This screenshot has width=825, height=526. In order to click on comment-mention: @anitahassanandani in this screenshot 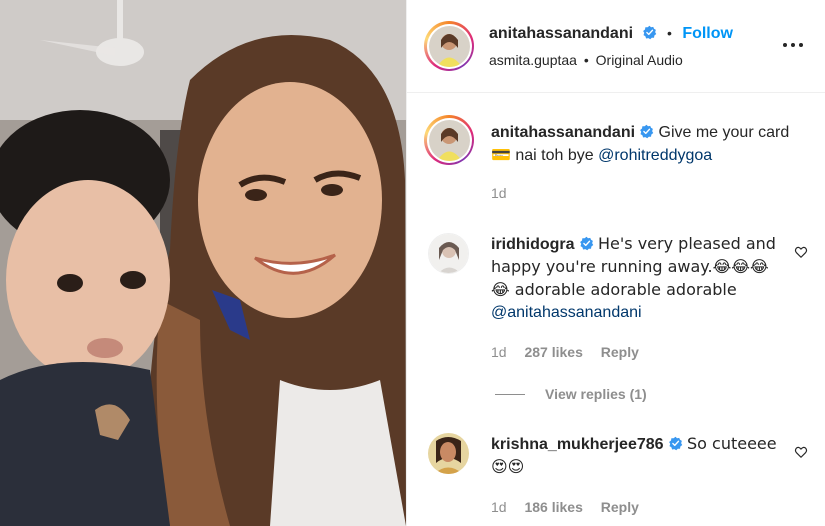, I will do `click(636, 313)`.